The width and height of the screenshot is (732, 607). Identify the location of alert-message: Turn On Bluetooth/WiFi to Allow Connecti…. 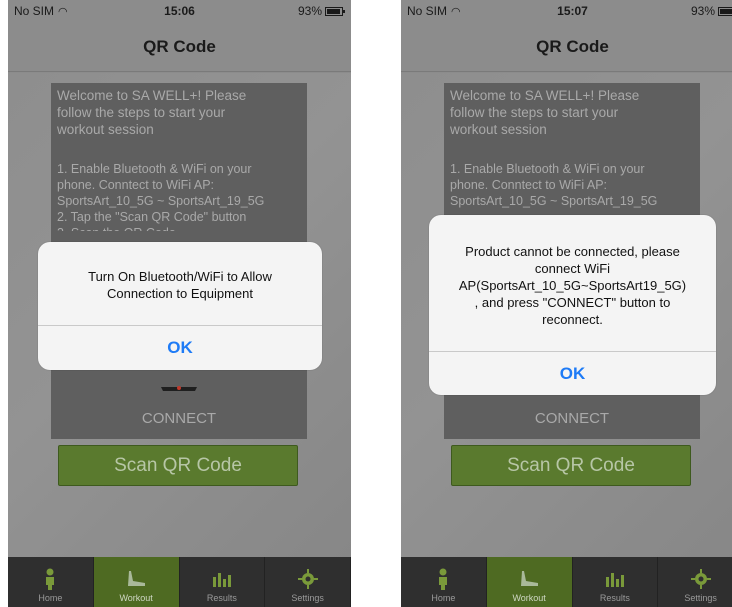
(180, 285).